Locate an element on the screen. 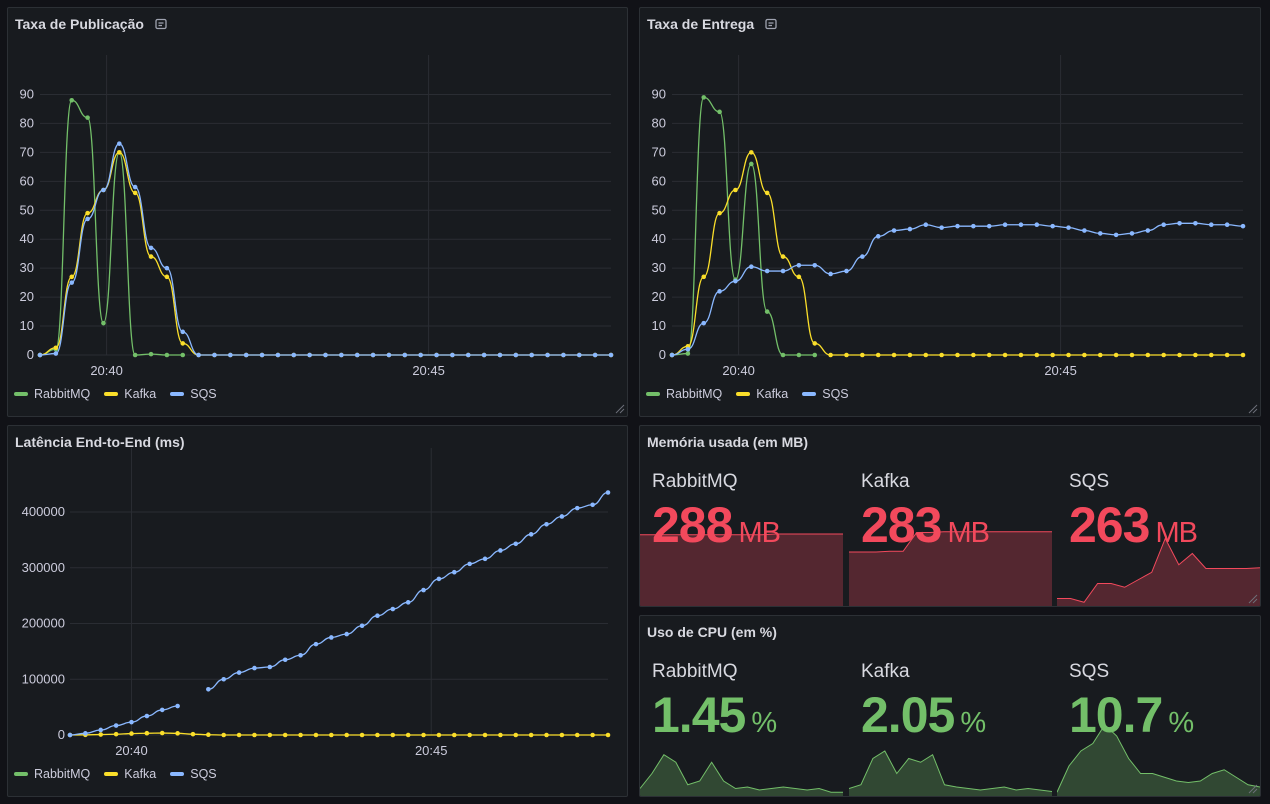 Image resolution: width=1270 pixels, height=804 pixels. stat-value: 2.05% is located at coordinates (923, 715).